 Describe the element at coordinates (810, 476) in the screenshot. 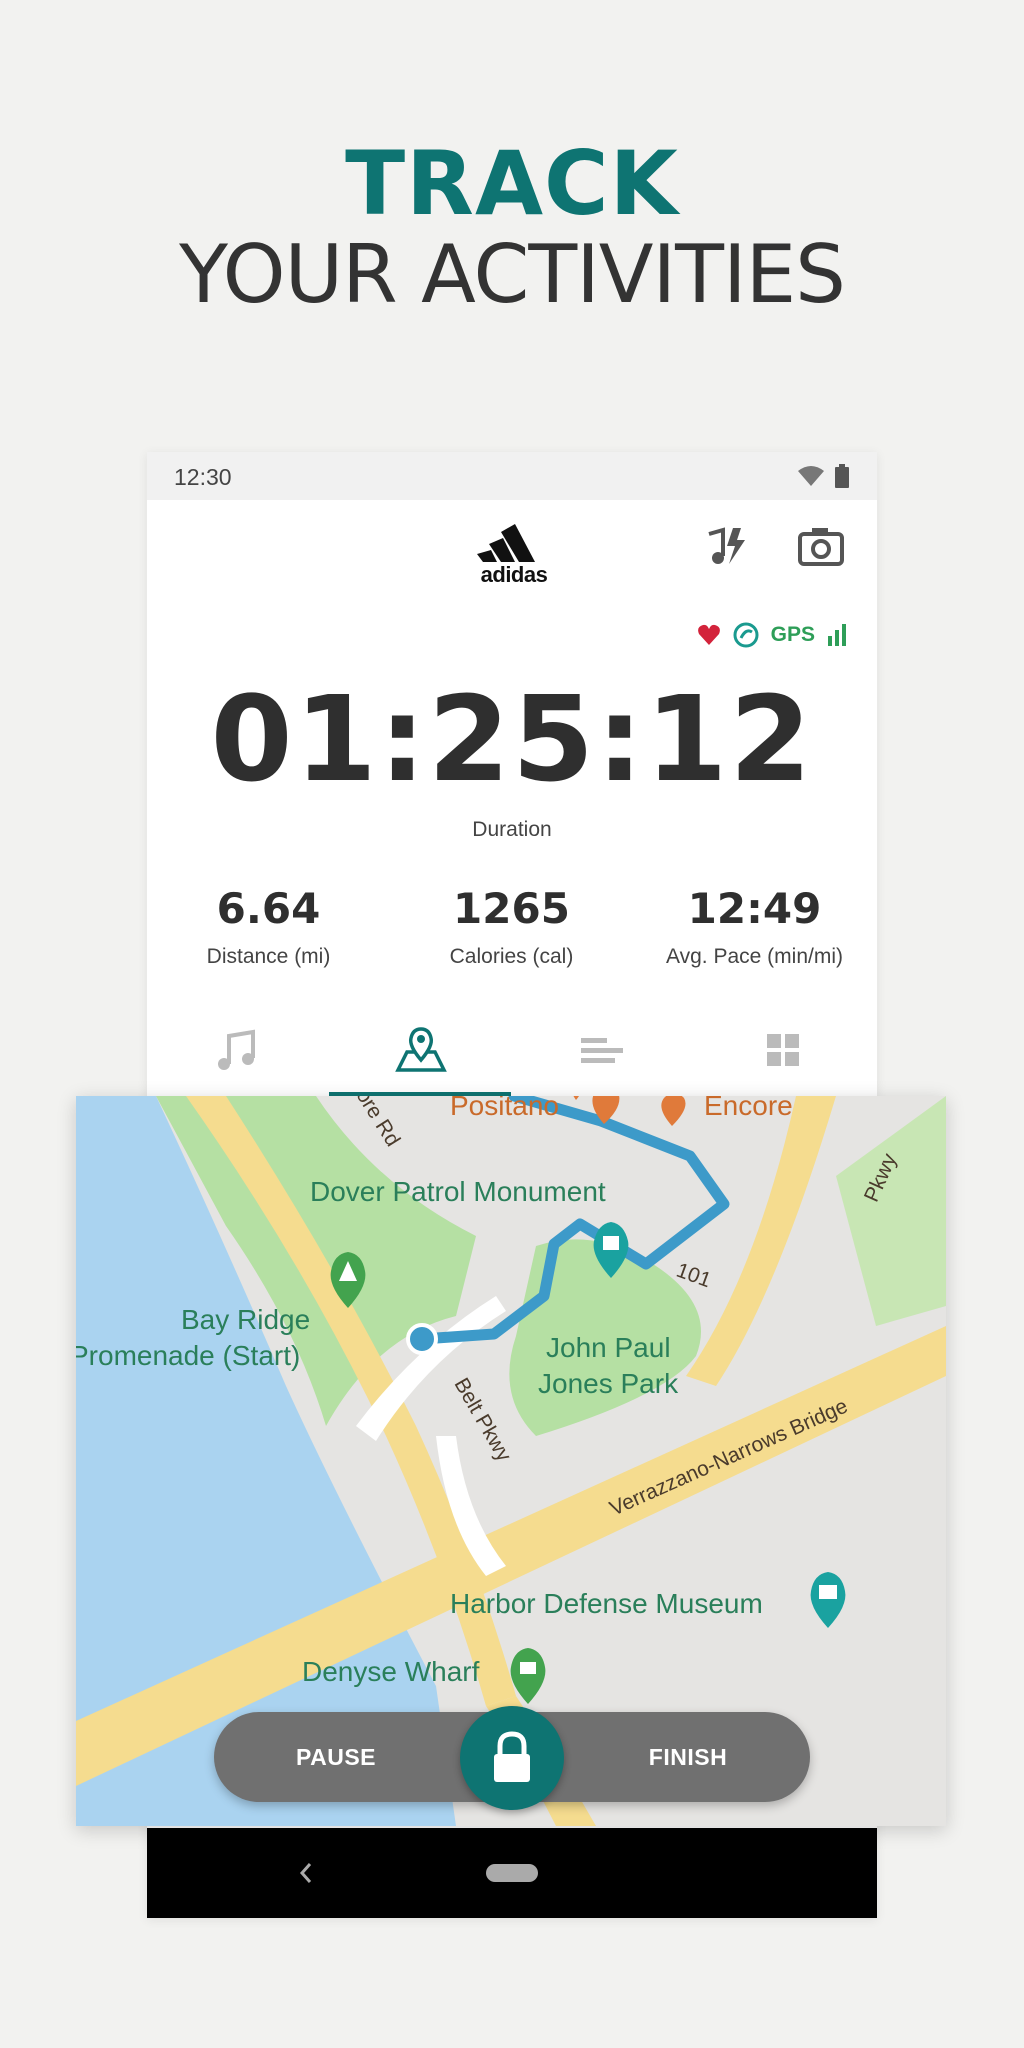

I see `wifi-icon` at that location.